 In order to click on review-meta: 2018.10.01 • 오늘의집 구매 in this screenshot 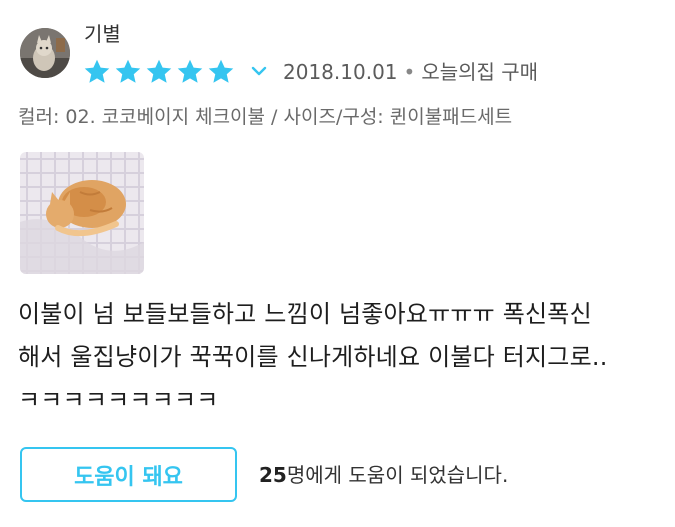, I will do `click(410, 72)`.